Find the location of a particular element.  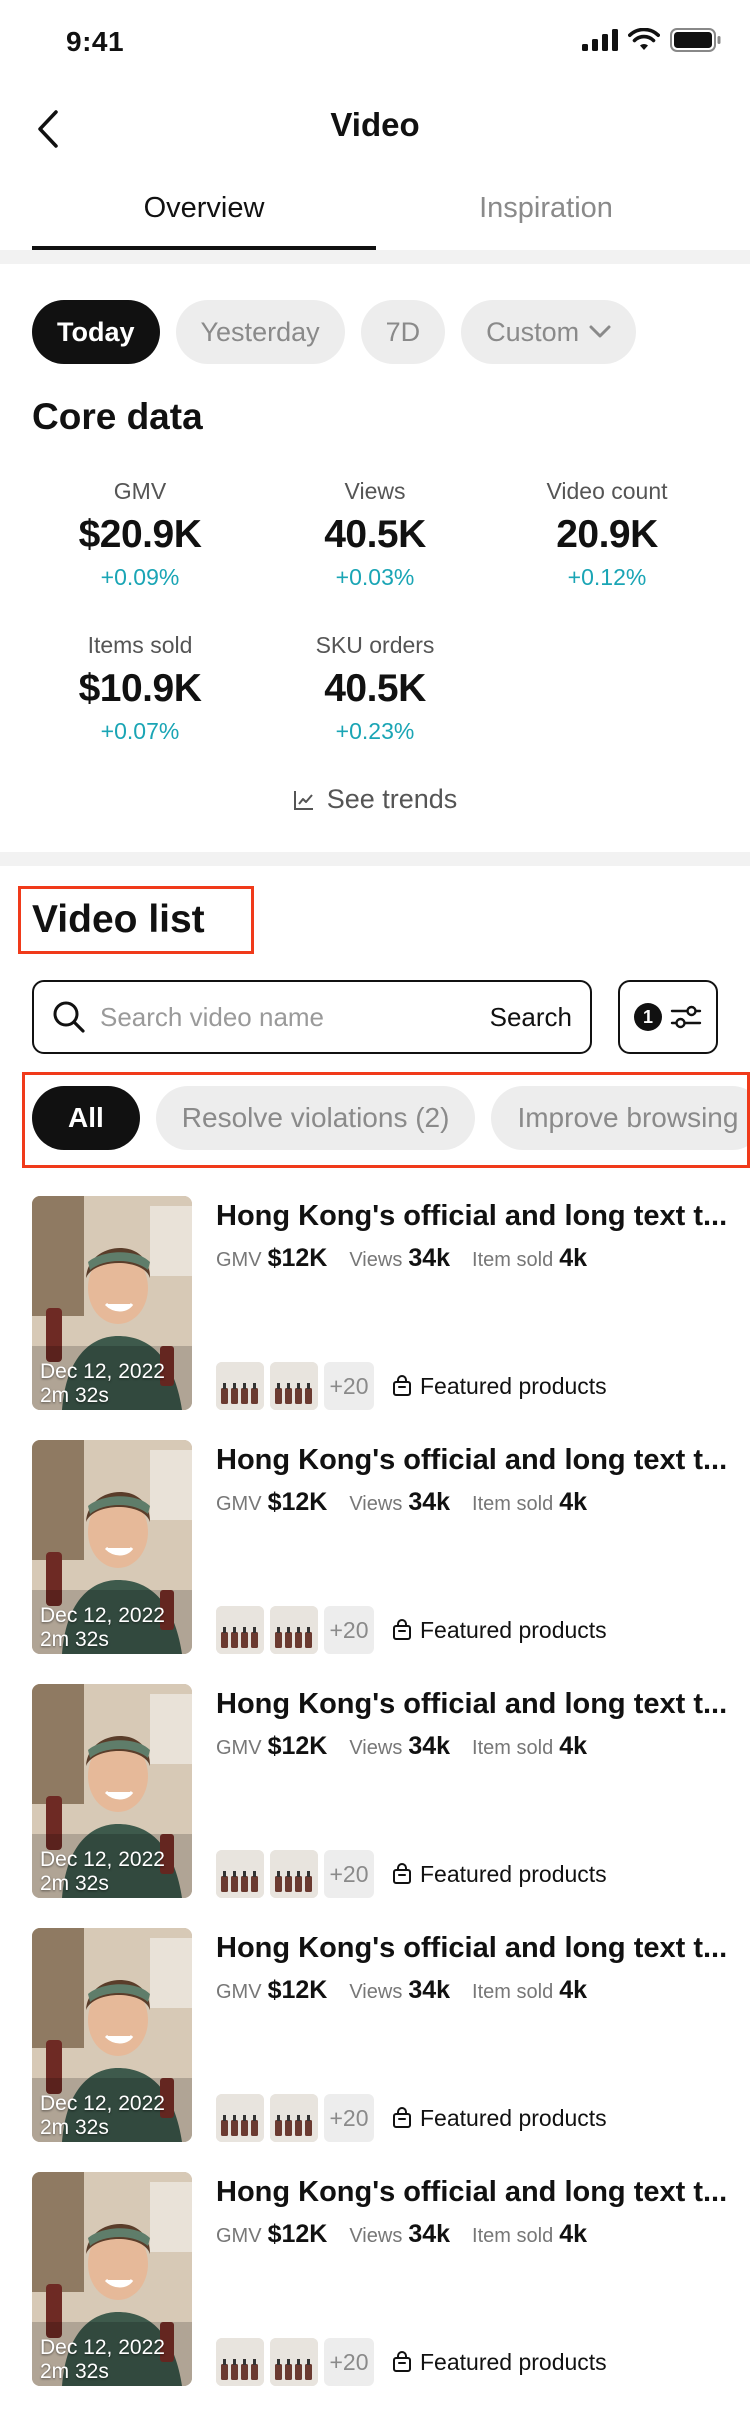

filter-button: 1 is located at coordinates (668, 1017).